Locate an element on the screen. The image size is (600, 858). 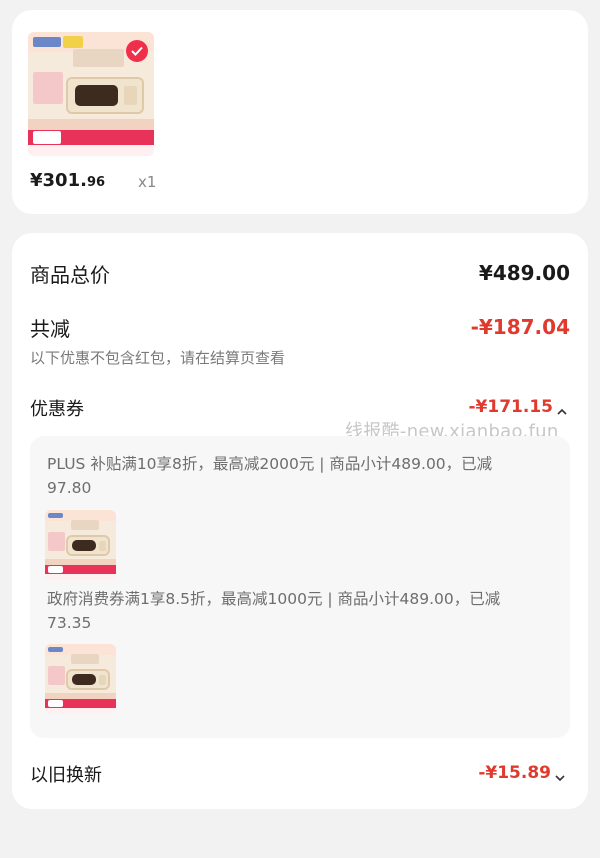
total-value: ¥489.00 is located at coordinates (524, 273).